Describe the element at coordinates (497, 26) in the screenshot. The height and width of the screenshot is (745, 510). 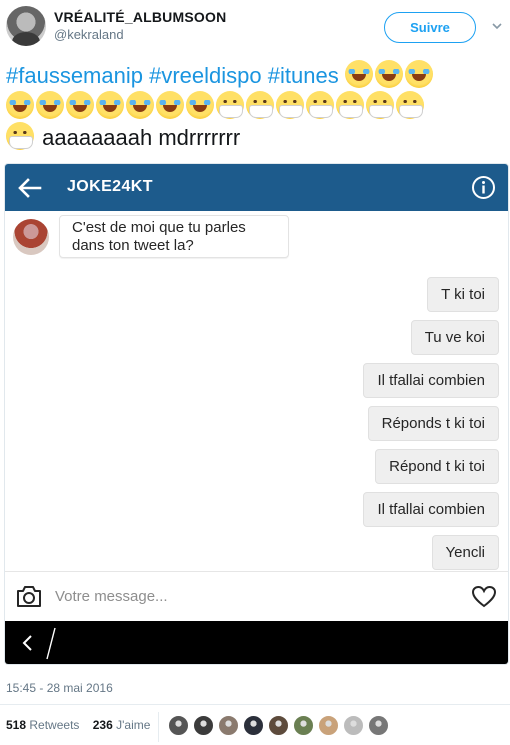
I see `chevron-down-icon` at that location.